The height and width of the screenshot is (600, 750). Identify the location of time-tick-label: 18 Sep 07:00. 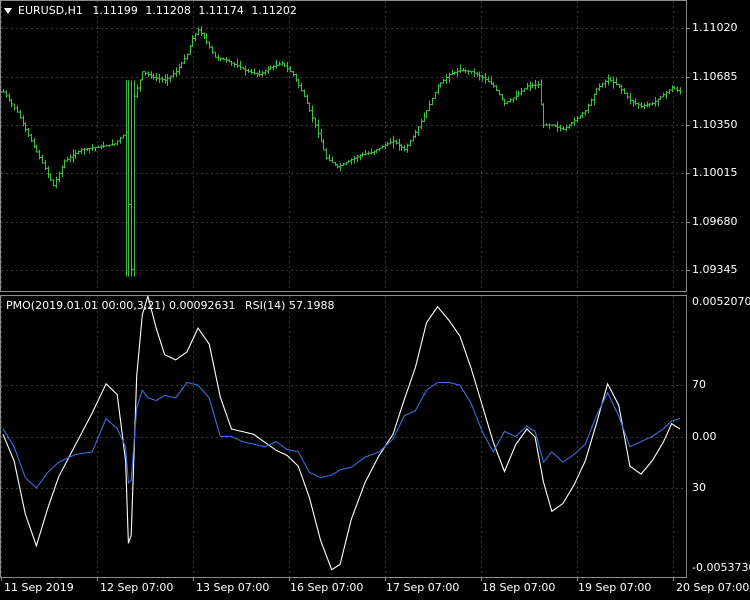
(519, 587).